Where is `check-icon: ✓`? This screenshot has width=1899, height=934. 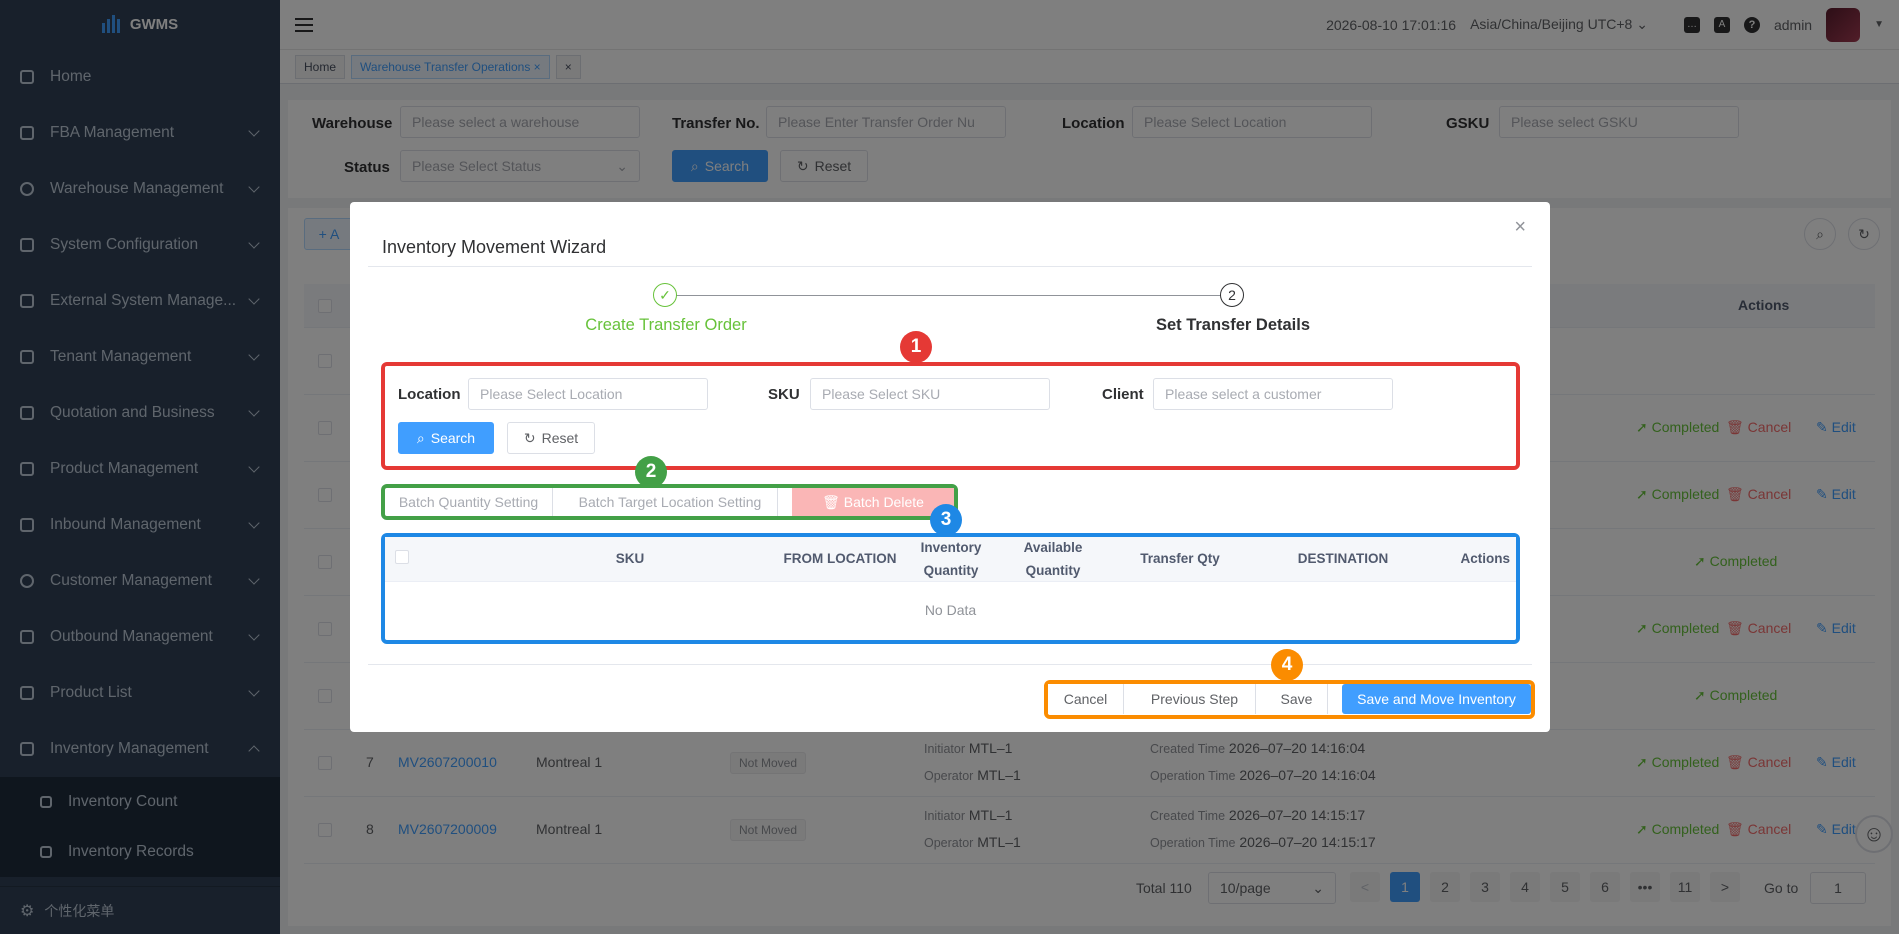
check-icon: ✓ is located at coordinates (665, 295).